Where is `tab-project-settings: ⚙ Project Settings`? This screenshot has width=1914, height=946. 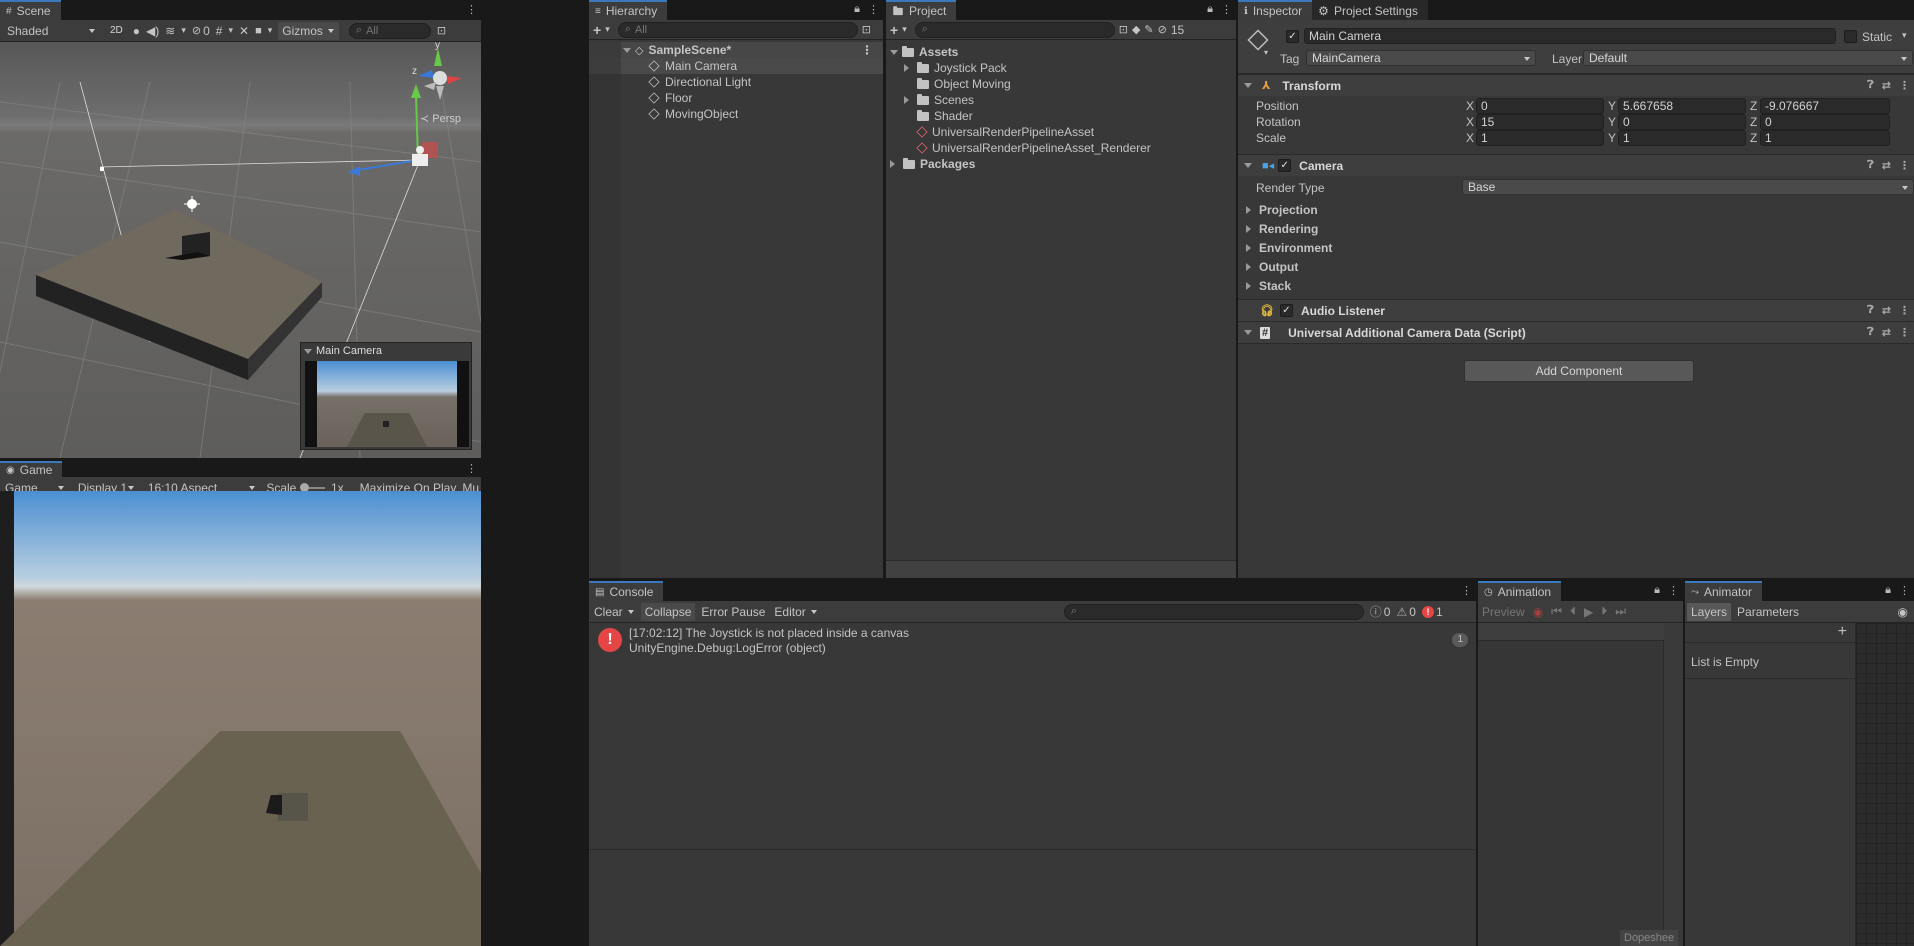
tab-project-settings: ⚙ Project Settings is located at coordinates (1370, 10).